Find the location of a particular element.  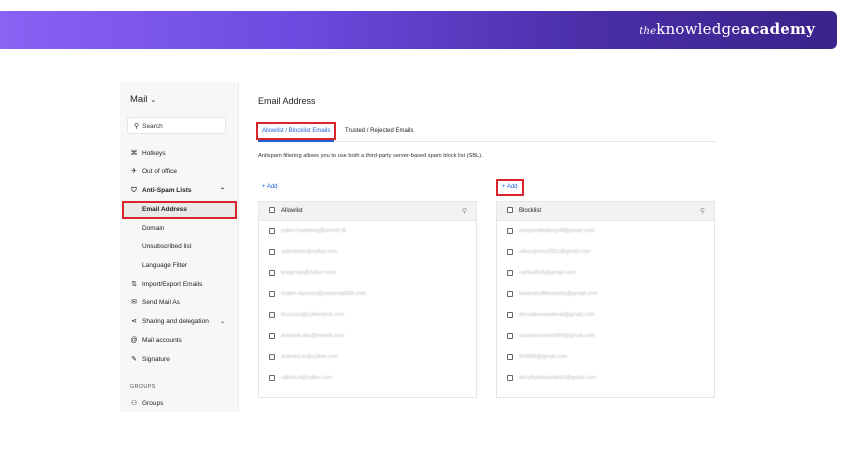

sidebar-item-import-export: ⇅ Import/Export Emails is located at coordinates (179, 285).